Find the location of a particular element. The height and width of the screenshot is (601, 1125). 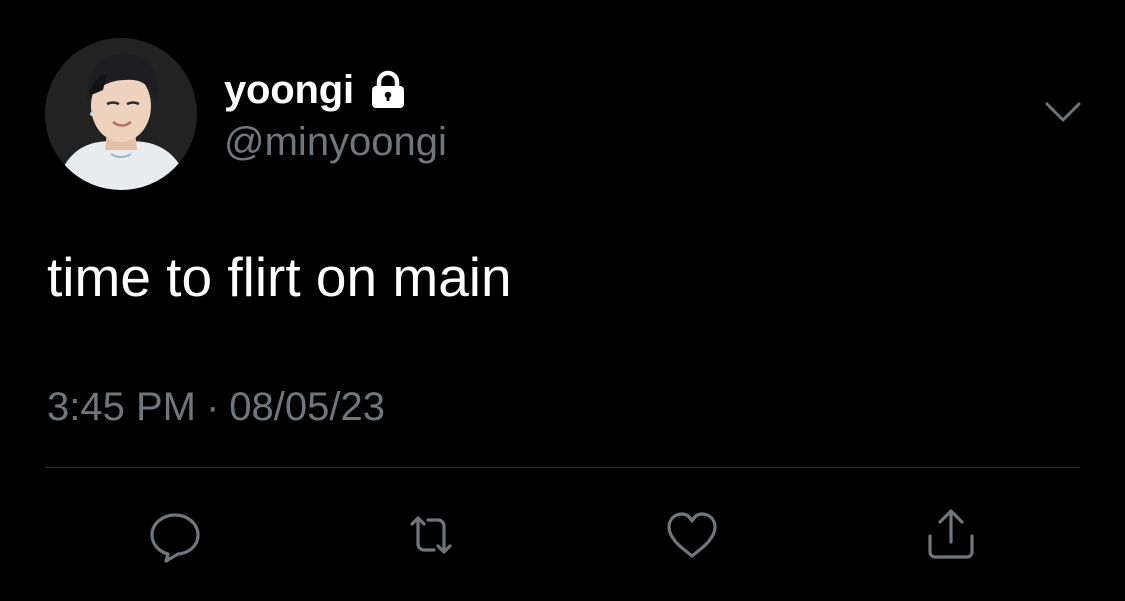

lock-icon is located at coordinates (388, 90).